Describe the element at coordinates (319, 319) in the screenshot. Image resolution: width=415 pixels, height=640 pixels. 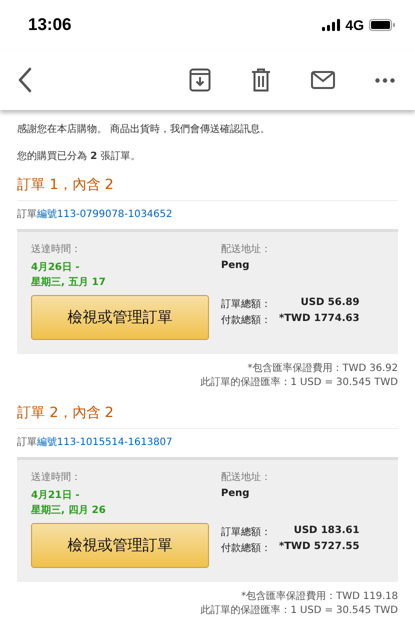
I see `total-value: *TWD 1774.63` at that location.